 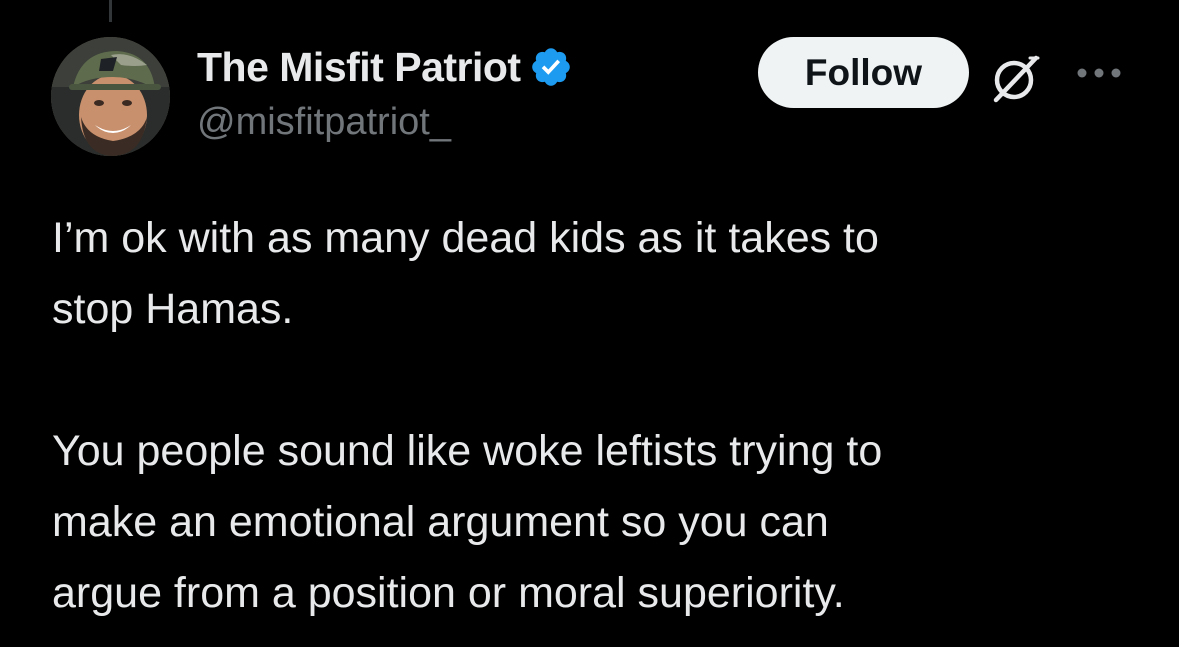 What do you see at coordinates (324, 122) in the screenshot?
I see `author-handle: @misfitpatriot_` at bounding box center [324, 122].